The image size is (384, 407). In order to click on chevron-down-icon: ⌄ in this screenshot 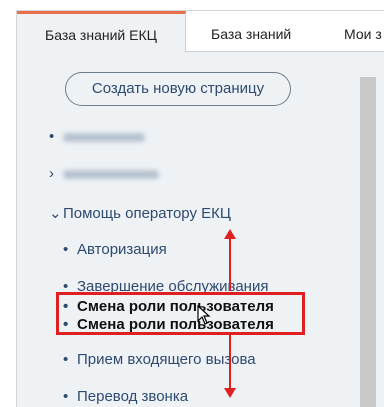, I will do `click(56, 213)`.